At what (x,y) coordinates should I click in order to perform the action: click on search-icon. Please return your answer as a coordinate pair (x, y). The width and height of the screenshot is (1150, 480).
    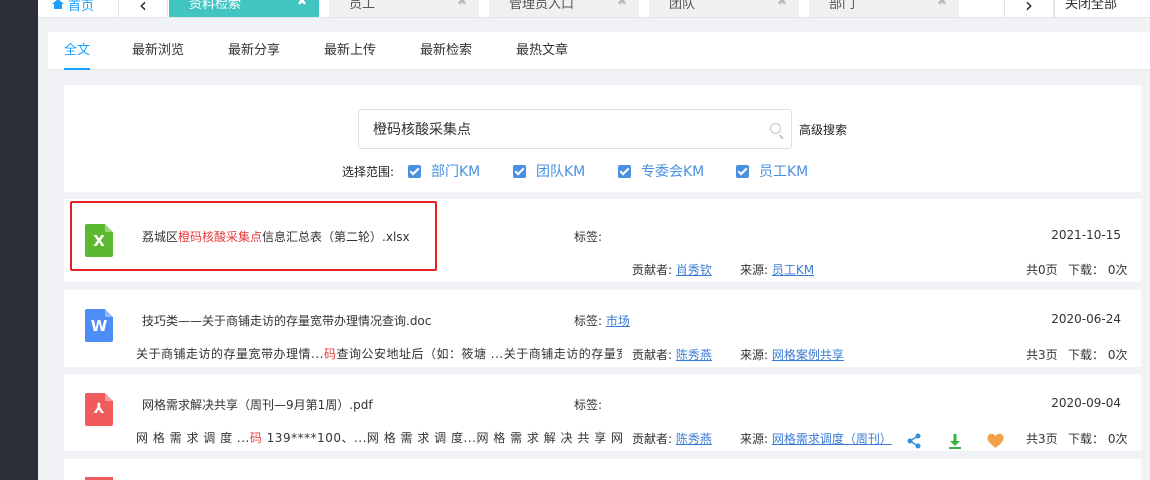
    Looking at the image, I should click on (775, 128).